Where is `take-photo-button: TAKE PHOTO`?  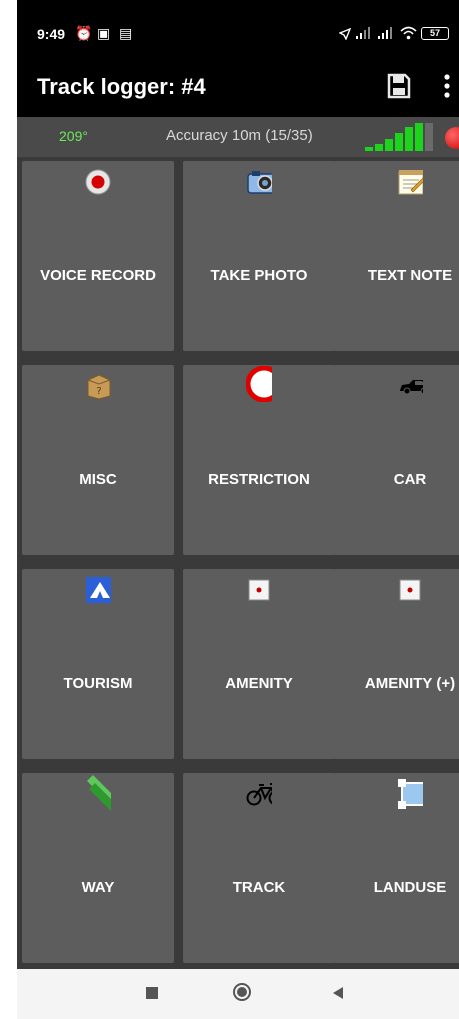
take-photo-button: TAKE PHOTO is located at coordinates (259, 256).